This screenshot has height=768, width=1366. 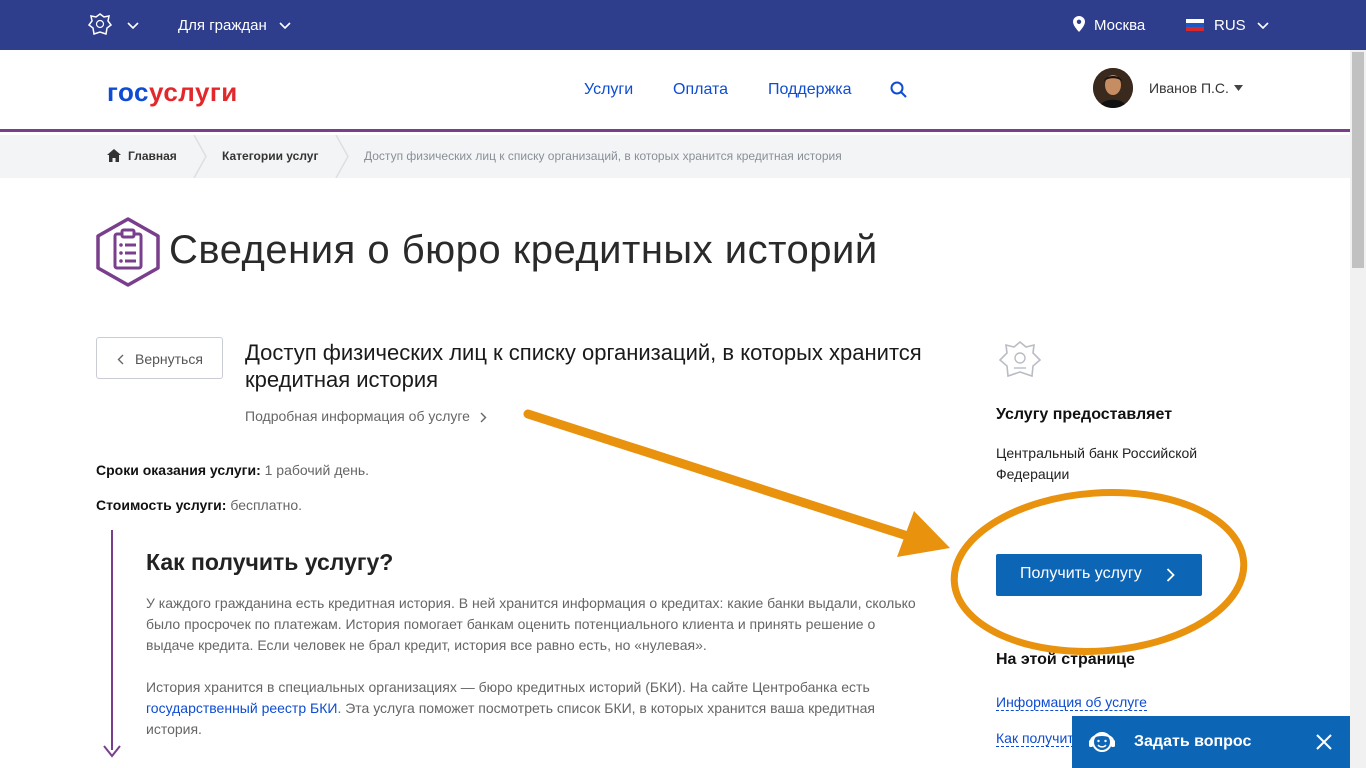 What do you see at coordinates (1119, 25) in the screenshot?
I see `city-selector: Москва` at bounding box center [1119, 25].